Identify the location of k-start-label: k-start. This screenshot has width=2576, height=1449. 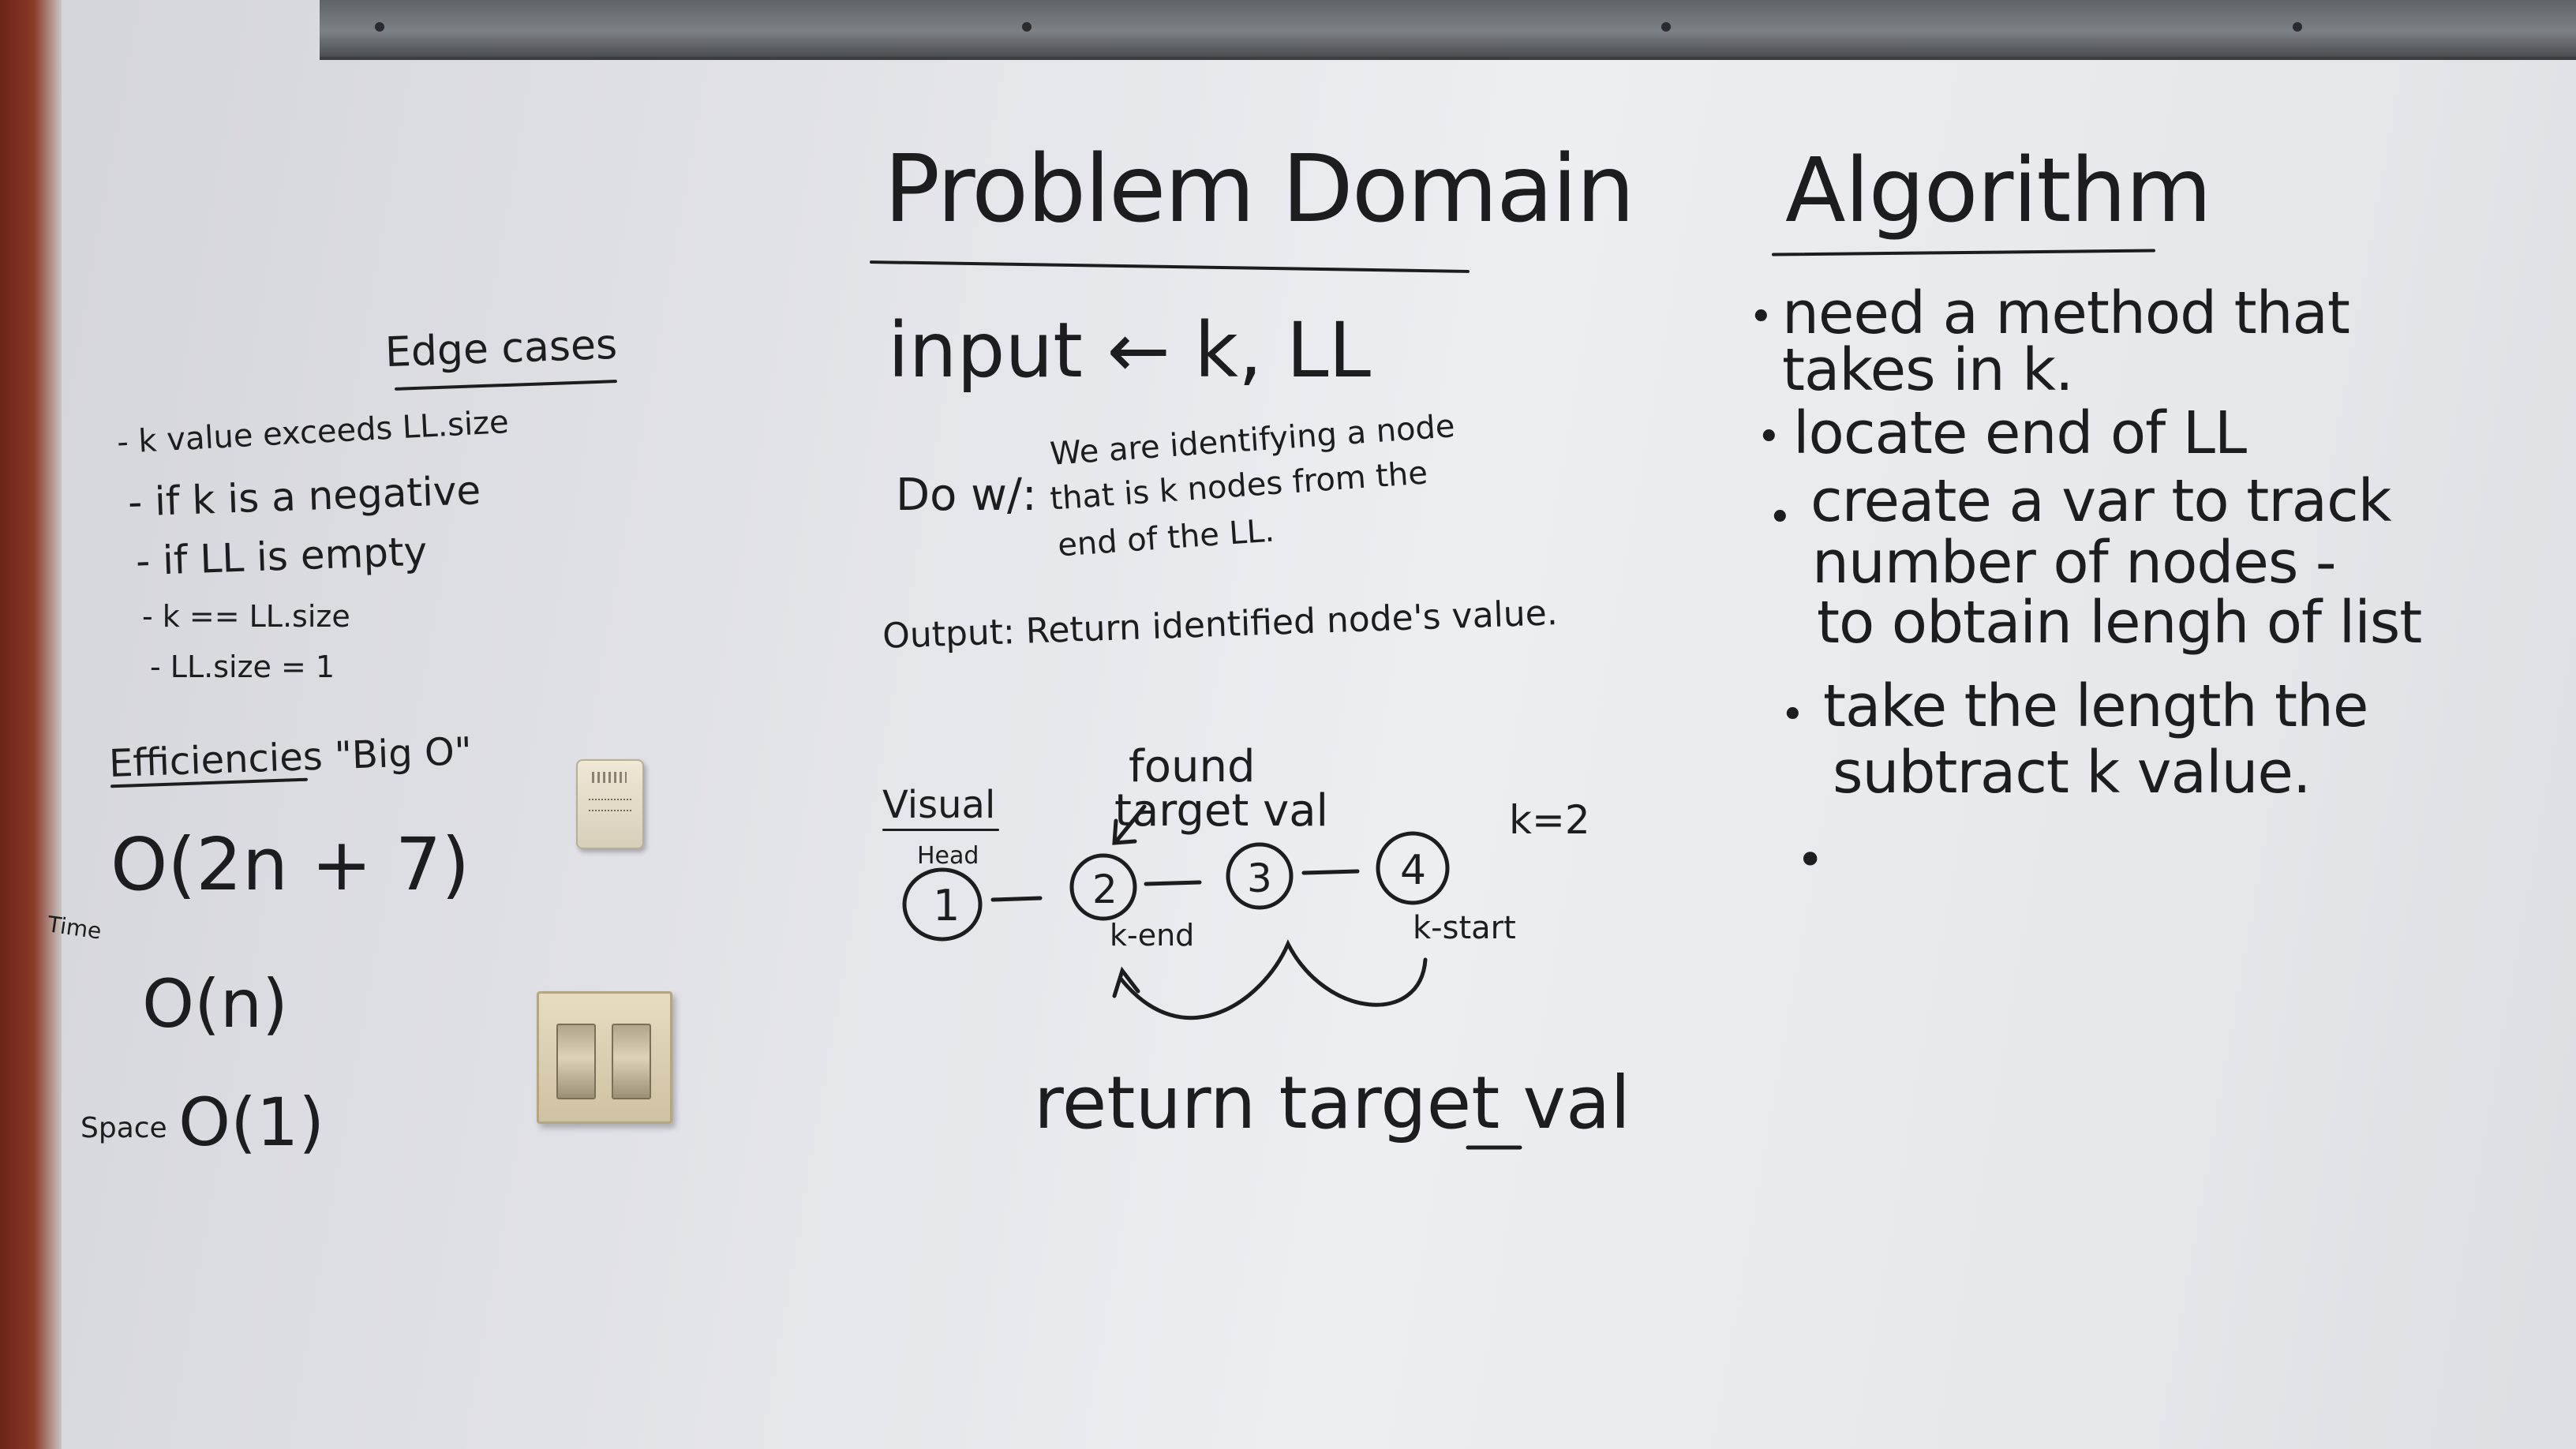
(1464, 928).